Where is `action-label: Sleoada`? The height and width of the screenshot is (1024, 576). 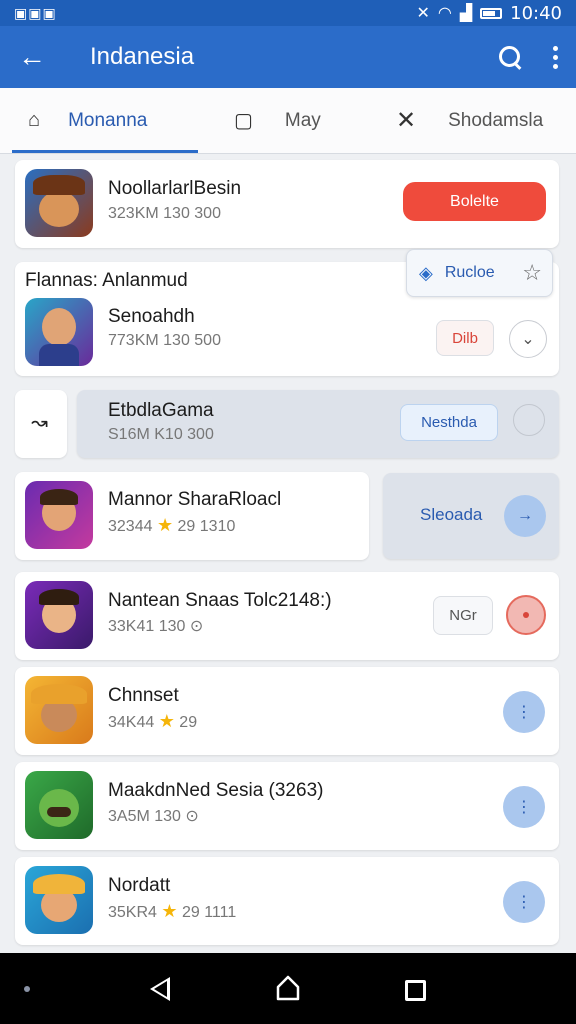 action-label: Sleoada is located at coordinates (451, 514).